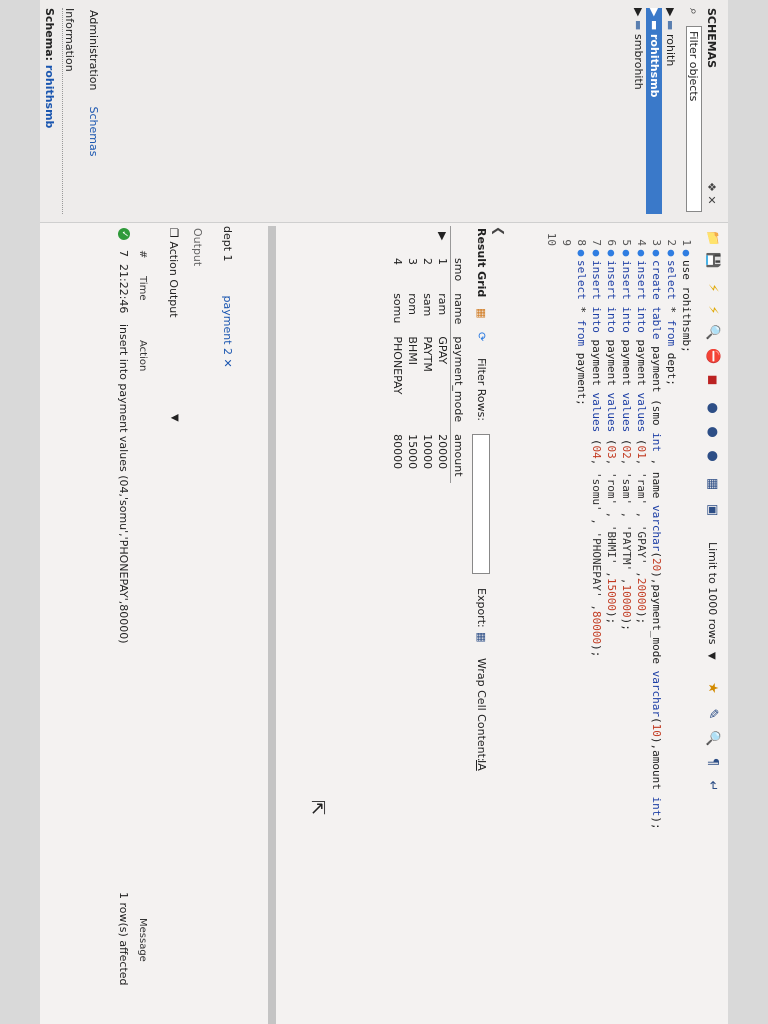 This screenshot has width=768, height=1024. Describe the element at coordinates (412, 455) in the screenshot. I see `table-cell: 15000` at that location.